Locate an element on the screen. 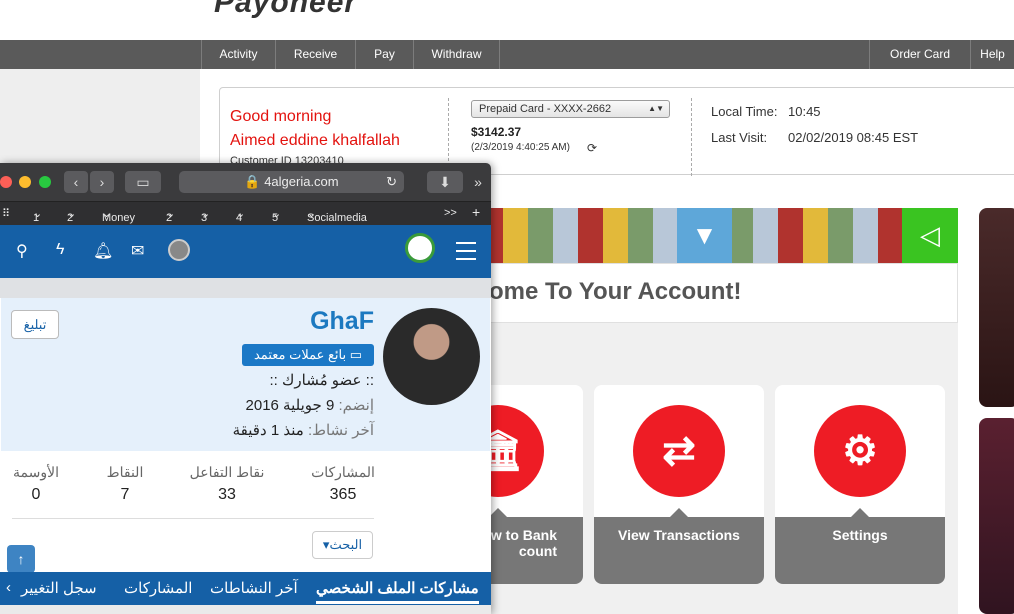 The height and width of the screenshot is (614, 1014). bell-icon: 🔔︎ is located at coordinates (103, 251).